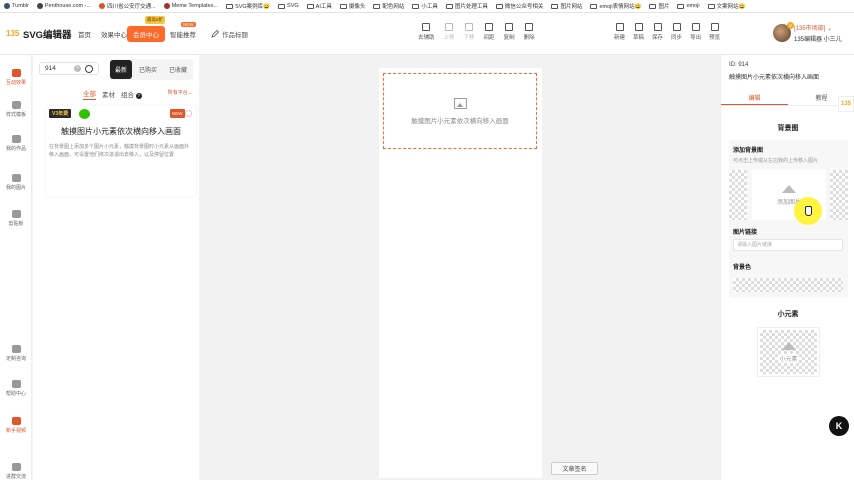 The height and width of the screenshot is (480, 854). Describe the element at coordinates (59, 68) in the screenshot. I see `search-input: 914` at that location.